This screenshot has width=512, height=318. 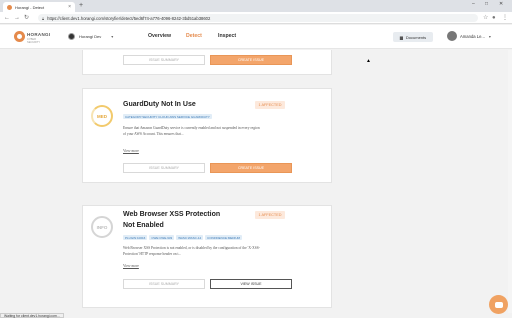 What do you see at coordinates (227, 36) in the screenshot?
I see `nav-inspect: Inspect` at bounding box center [227, 36].